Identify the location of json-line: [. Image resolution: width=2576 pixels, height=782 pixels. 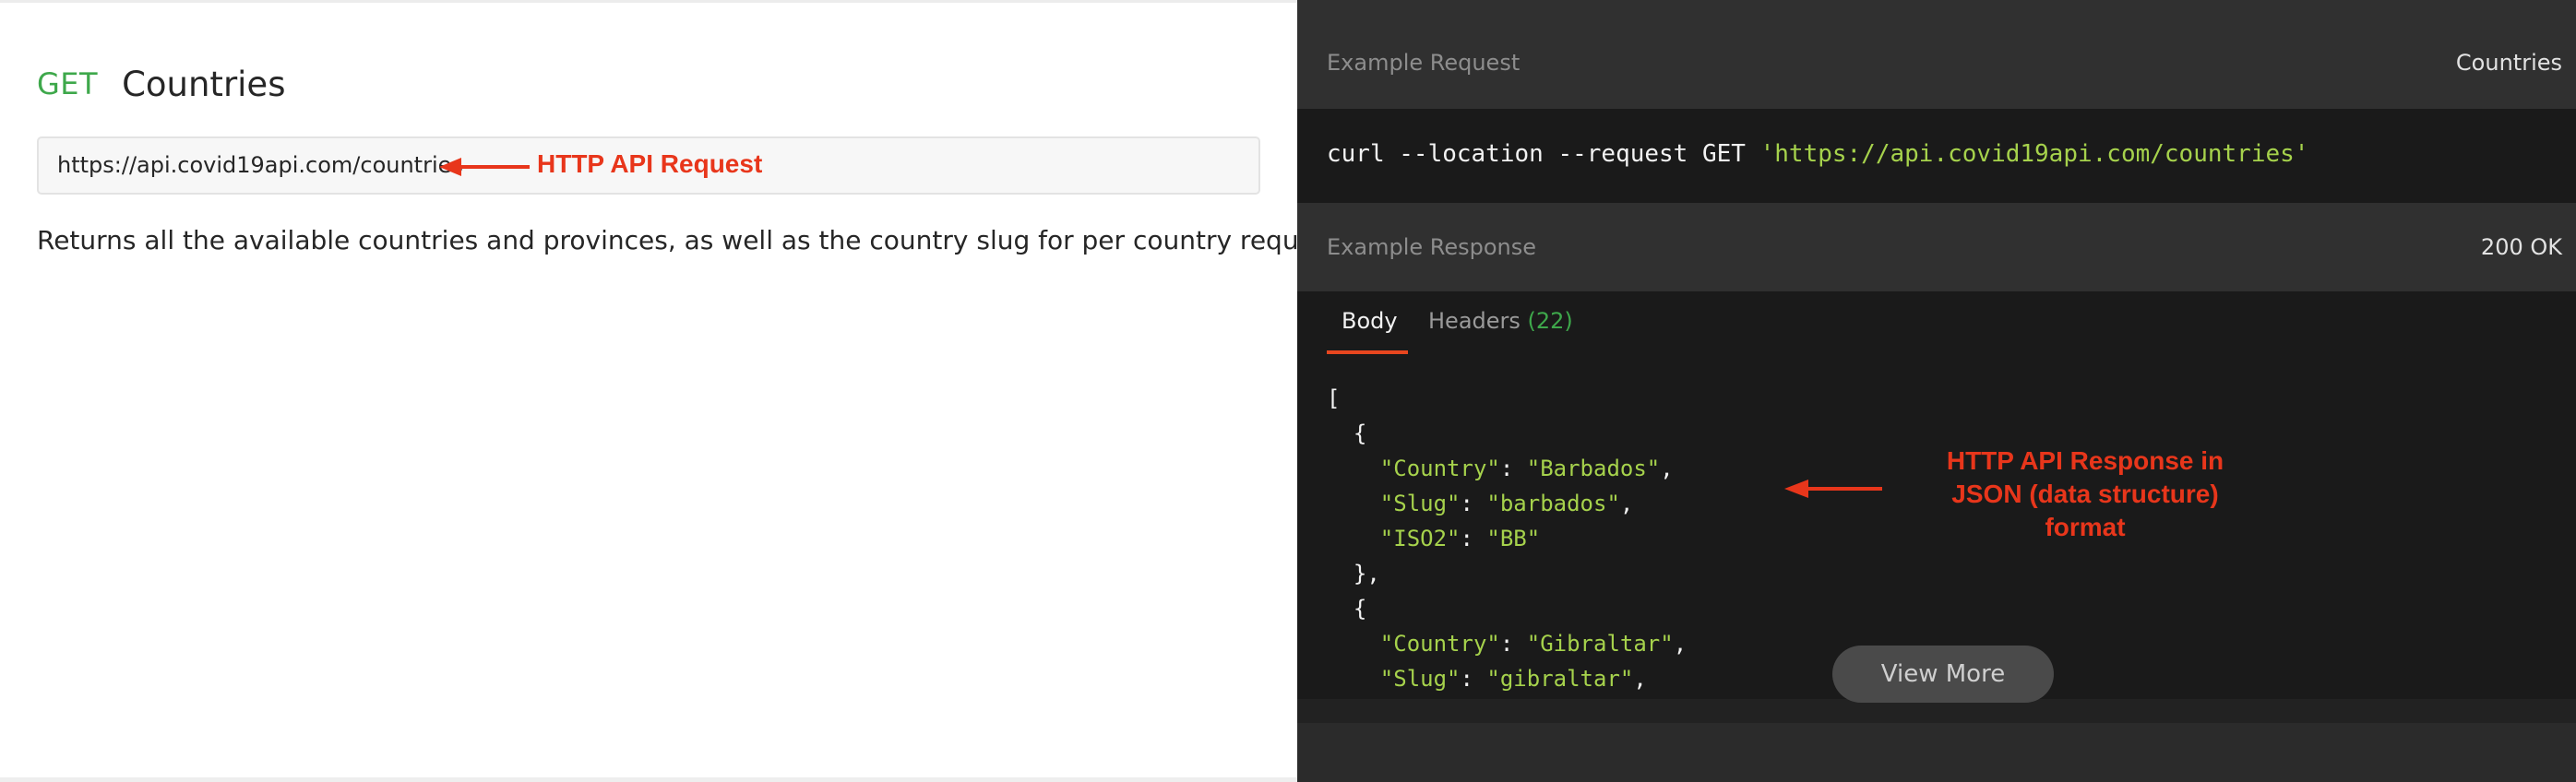
(1334, 398).